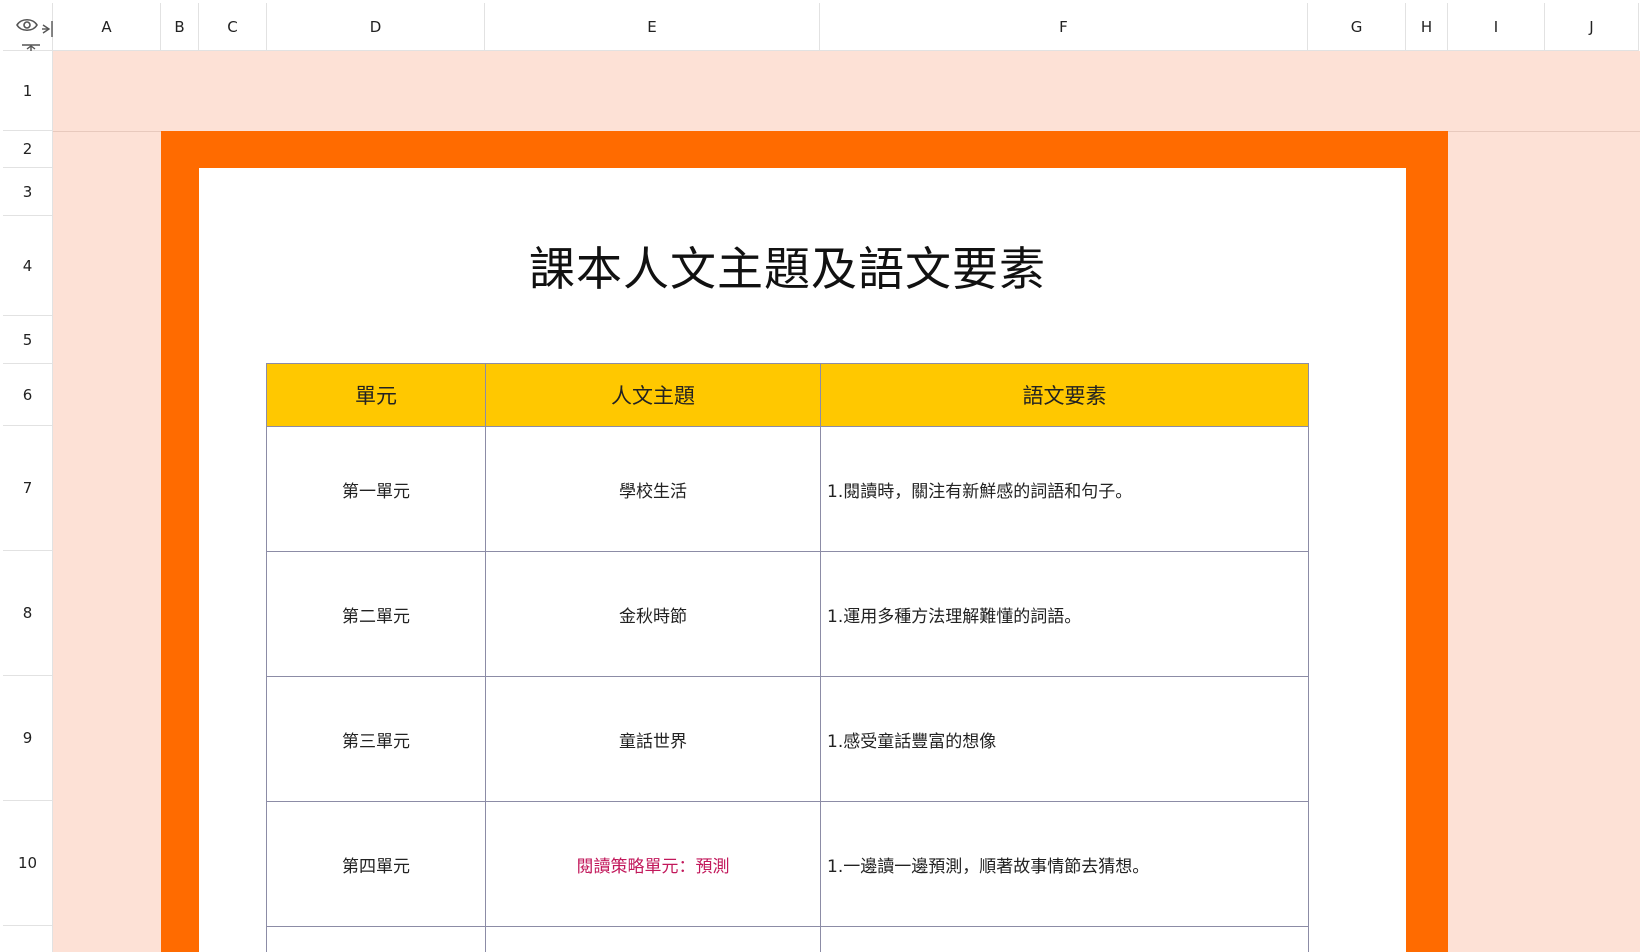 The height and width of the screenshot is (952, 1640). What do you see at coordinates (107, 27) in the screenshot?
I see `column-header-a: A` at bounding box center [107, 27].